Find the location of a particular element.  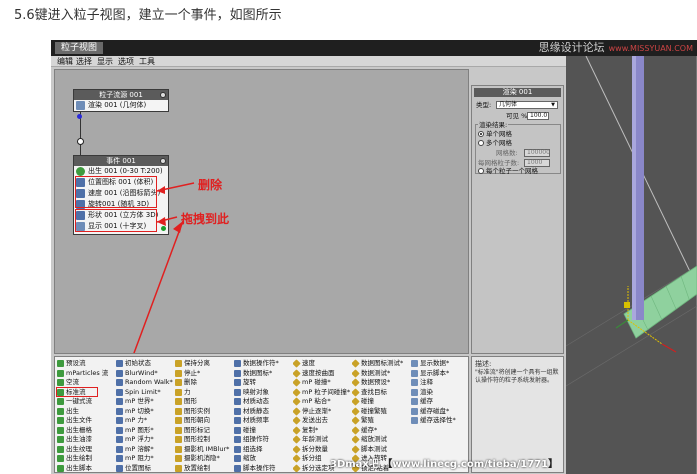

depot-operator-item: 显示脚本* is located at coordinates (439, 374).